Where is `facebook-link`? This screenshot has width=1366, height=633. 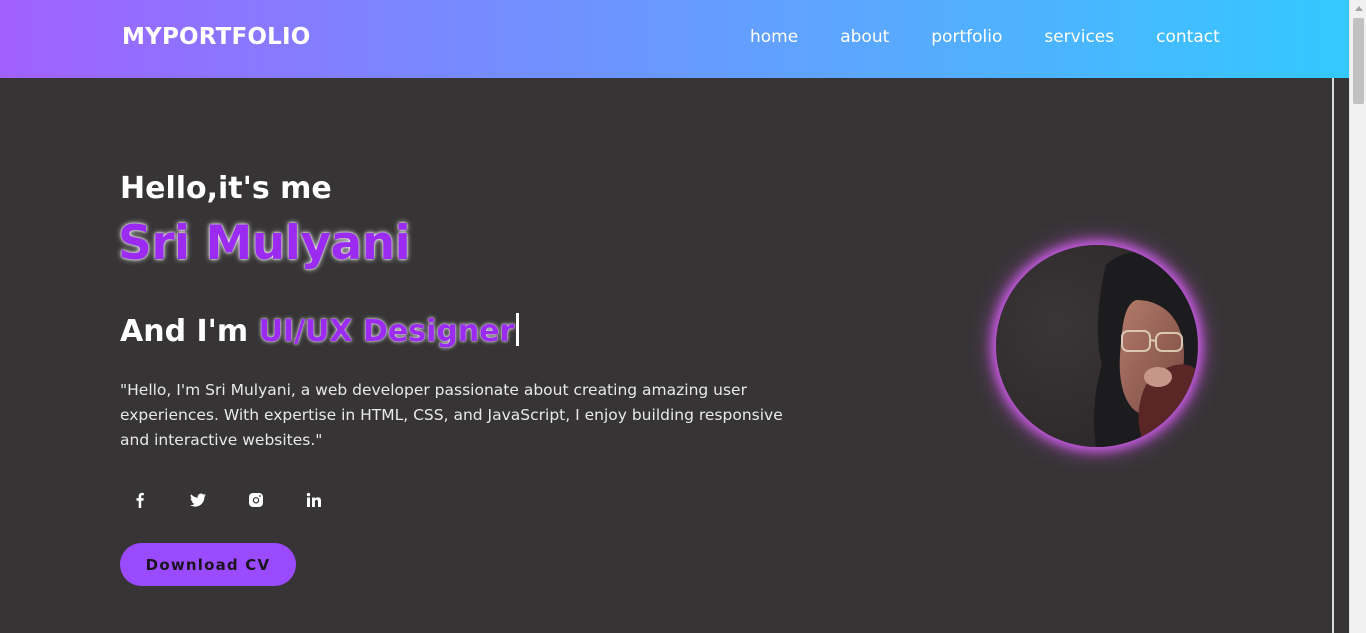
facebook-link is located at coordinates (140, 502).